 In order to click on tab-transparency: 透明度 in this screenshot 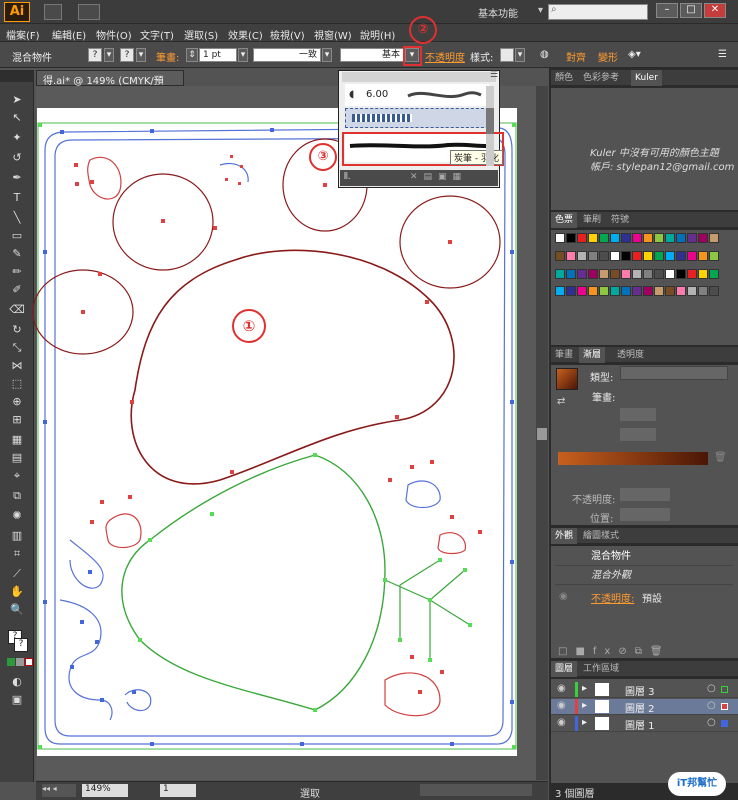, I will do `click(630, 355)`.